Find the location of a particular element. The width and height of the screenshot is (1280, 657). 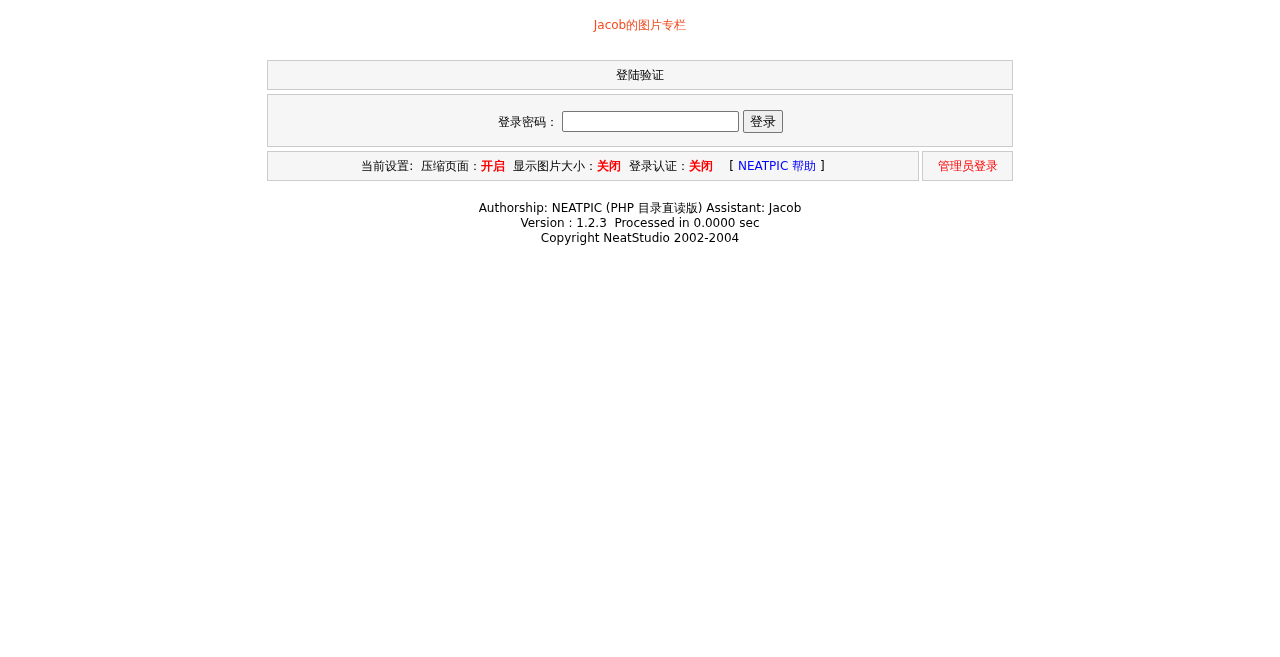

setting-label: 压缩页面： is located at coordinates (451, 166).